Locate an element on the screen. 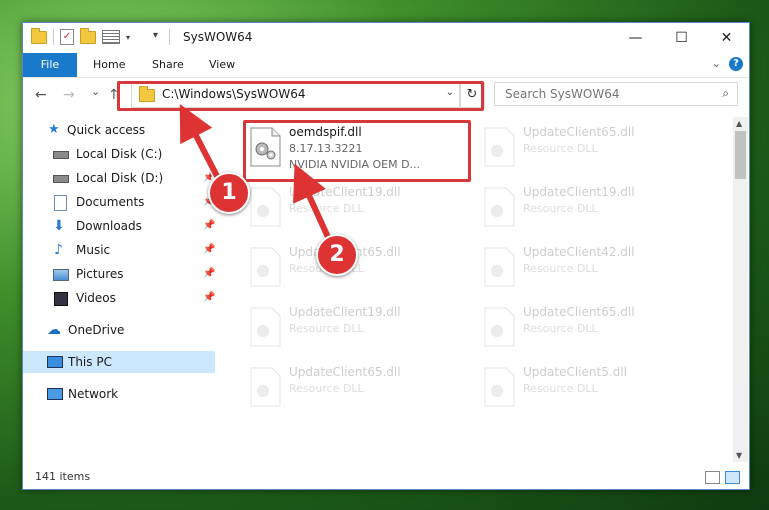  title-bar: ✓ ▾ ▾ SysWOW64 — ☐ ✕ is located at coordinates (386, 38).